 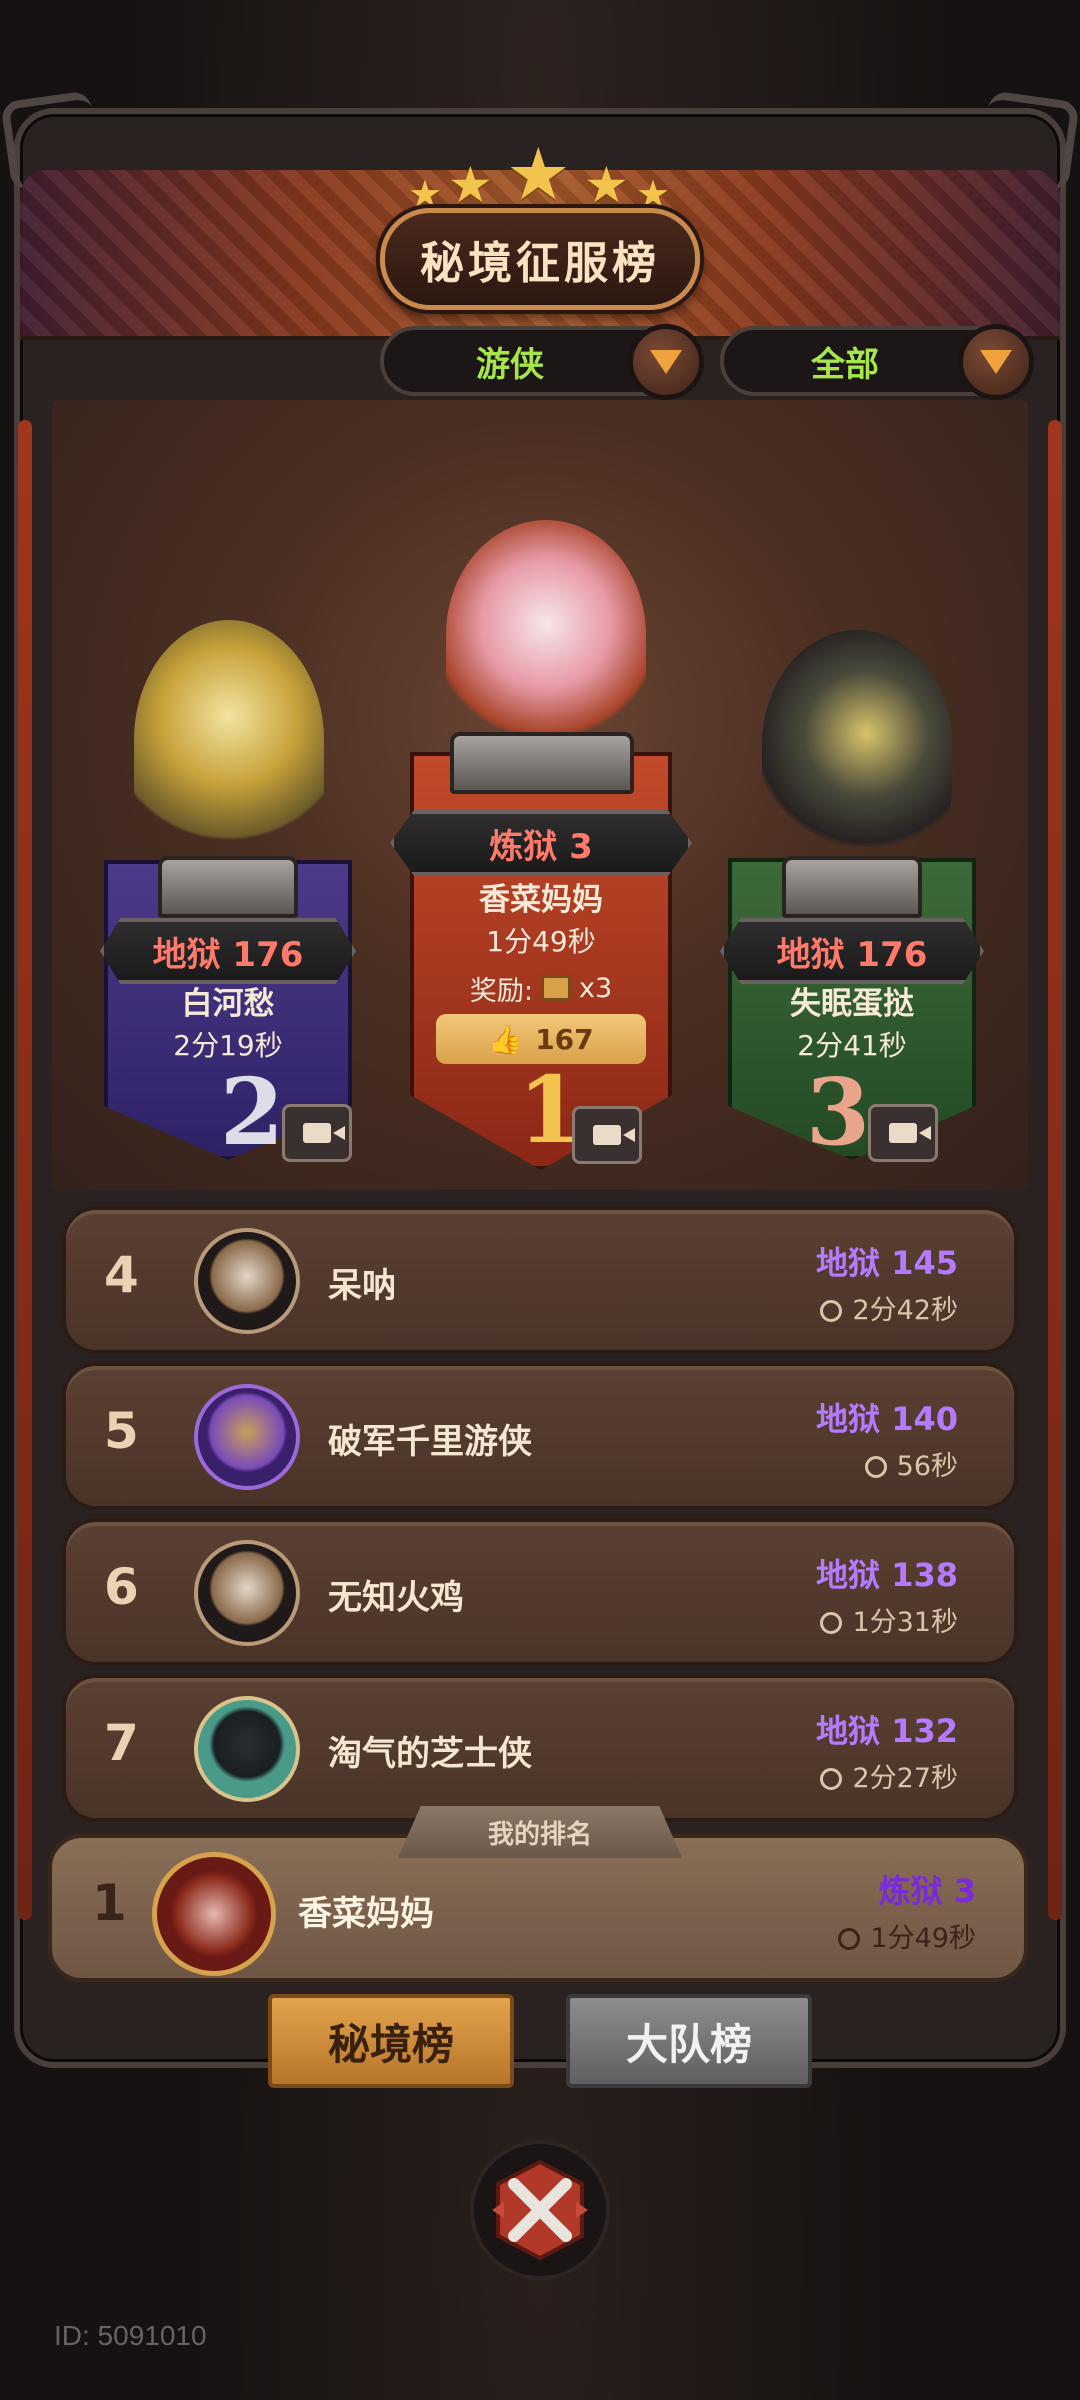 What do you see at coordinates (541, 941) in the screenshot?
I see `podium-time-first: 1分49秒` at bounding box center [541, 941].